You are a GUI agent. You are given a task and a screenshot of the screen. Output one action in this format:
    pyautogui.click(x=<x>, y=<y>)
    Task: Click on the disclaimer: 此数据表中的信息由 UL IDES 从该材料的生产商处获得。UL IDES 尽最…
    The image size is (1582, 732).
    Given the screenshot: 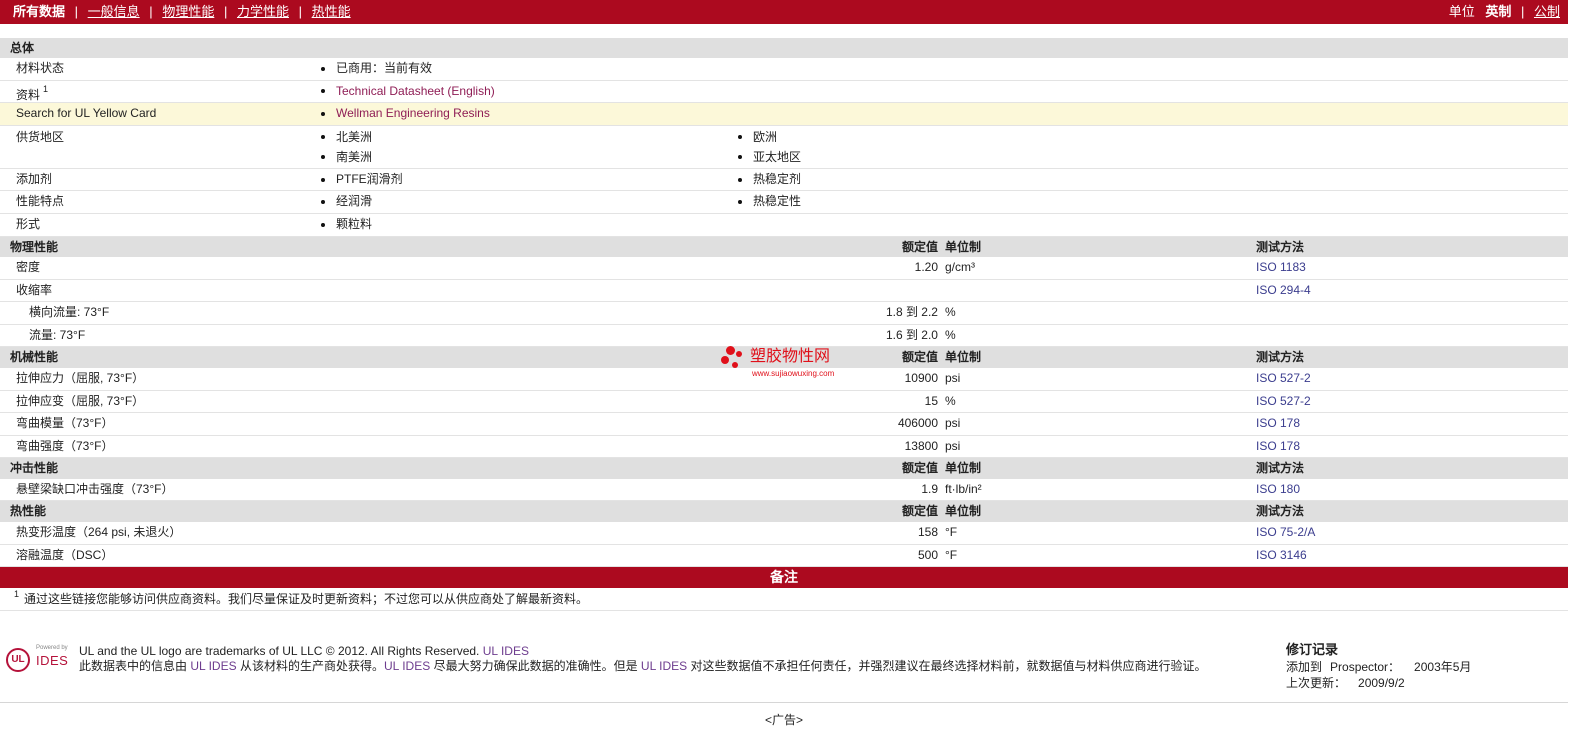 What is the action you would take?
    pyautogui.click(x=675, y=666)
    